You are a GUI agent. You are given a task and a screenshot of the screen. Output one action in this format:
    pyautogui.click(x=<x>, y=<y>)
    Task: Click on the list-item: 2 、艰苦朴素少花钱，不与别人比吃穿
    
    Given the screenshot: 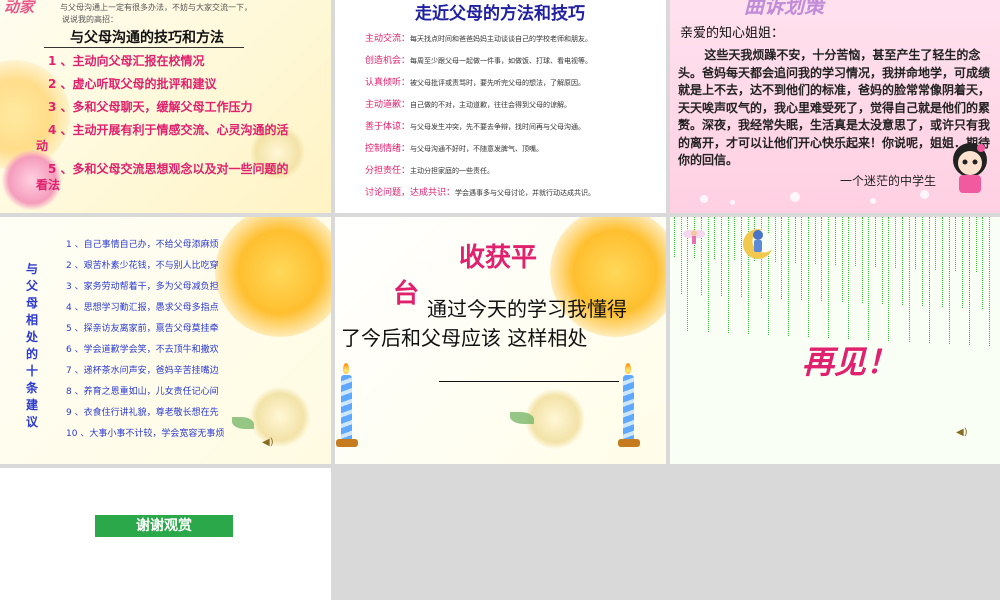 What is the action you would take?
    pyautogui.click(x=142, y=266)
    